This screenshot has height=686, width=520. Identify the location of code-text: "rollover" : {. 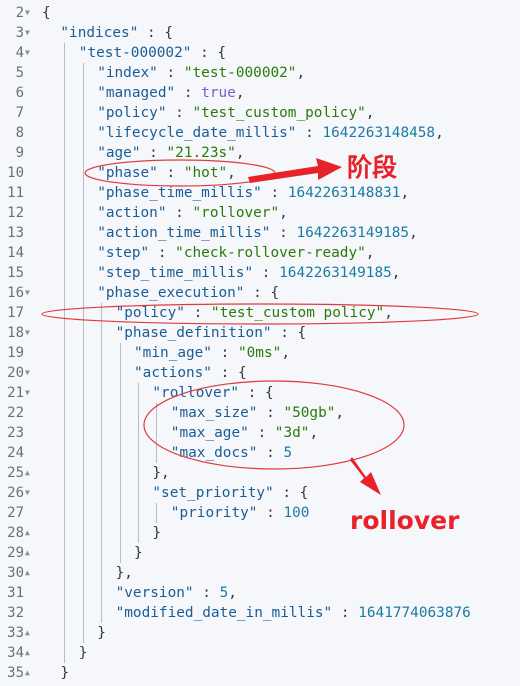
(212, 393).